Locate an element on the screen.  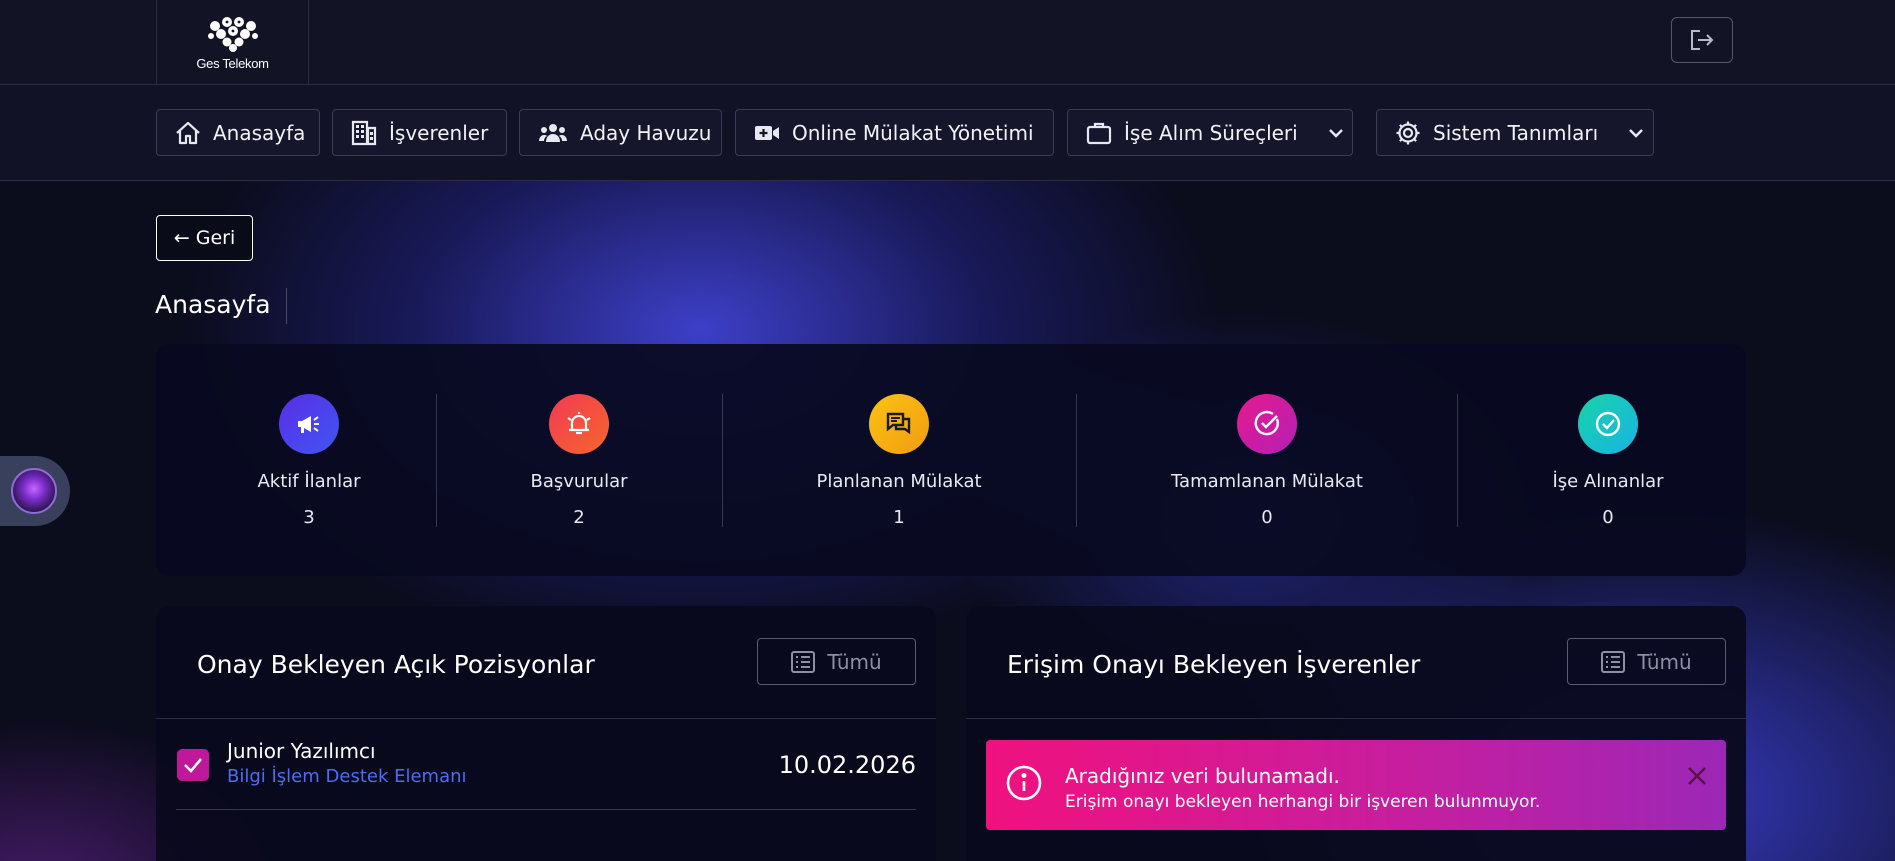
panel-title: Onay Bekleyen Açık Pozisyonlar is located at coordinates (396, 664).